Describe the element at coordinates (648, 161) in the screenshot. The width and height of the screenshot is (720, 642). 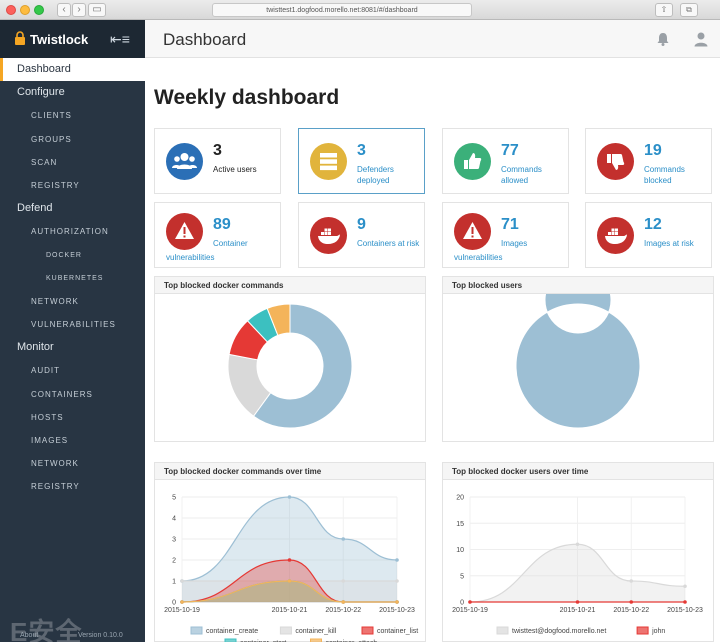
I see `card-commands-blocked: 19 Commands blocked` at that location.